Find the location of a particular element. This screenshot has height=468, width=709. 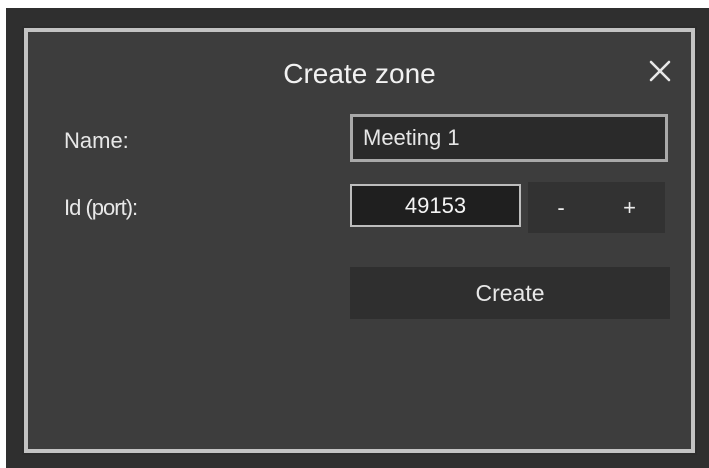

decrement-button: - is located at coordinates (561, 207).